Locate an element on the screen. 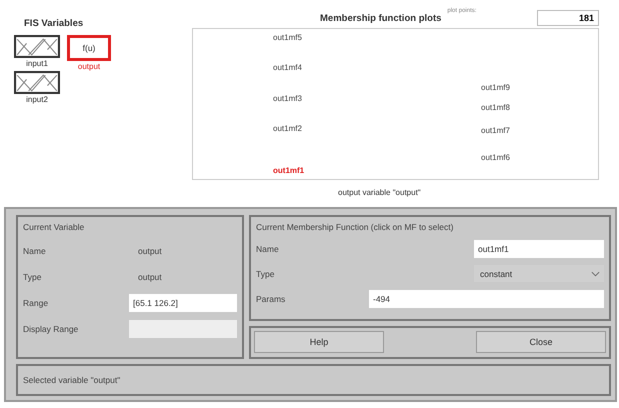  status-bar: Selected variable "output" is located at coordinates (313, 380).